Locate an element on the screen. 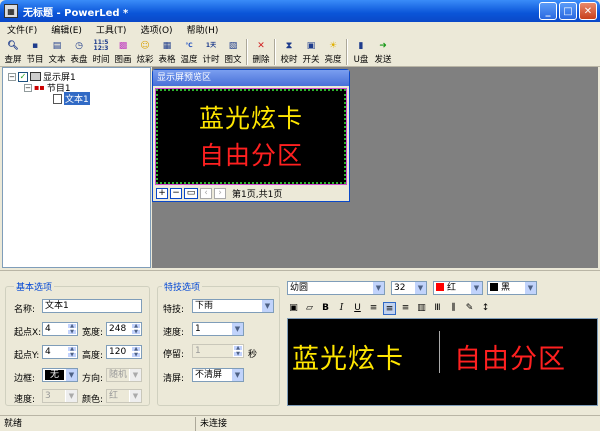  toolbar-button-14: ☀ 亮度 is located at coordinates (333, 52).